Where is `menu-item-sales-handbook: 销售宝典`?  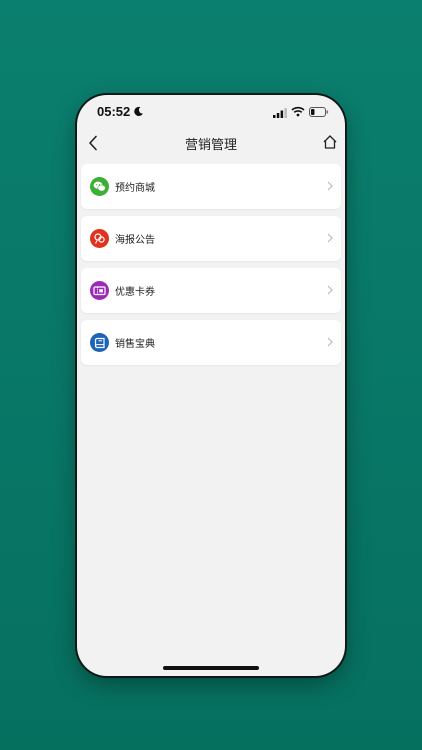
menu-item-sales-handbook: 销售宝典 is located at coordinates (211, 342).